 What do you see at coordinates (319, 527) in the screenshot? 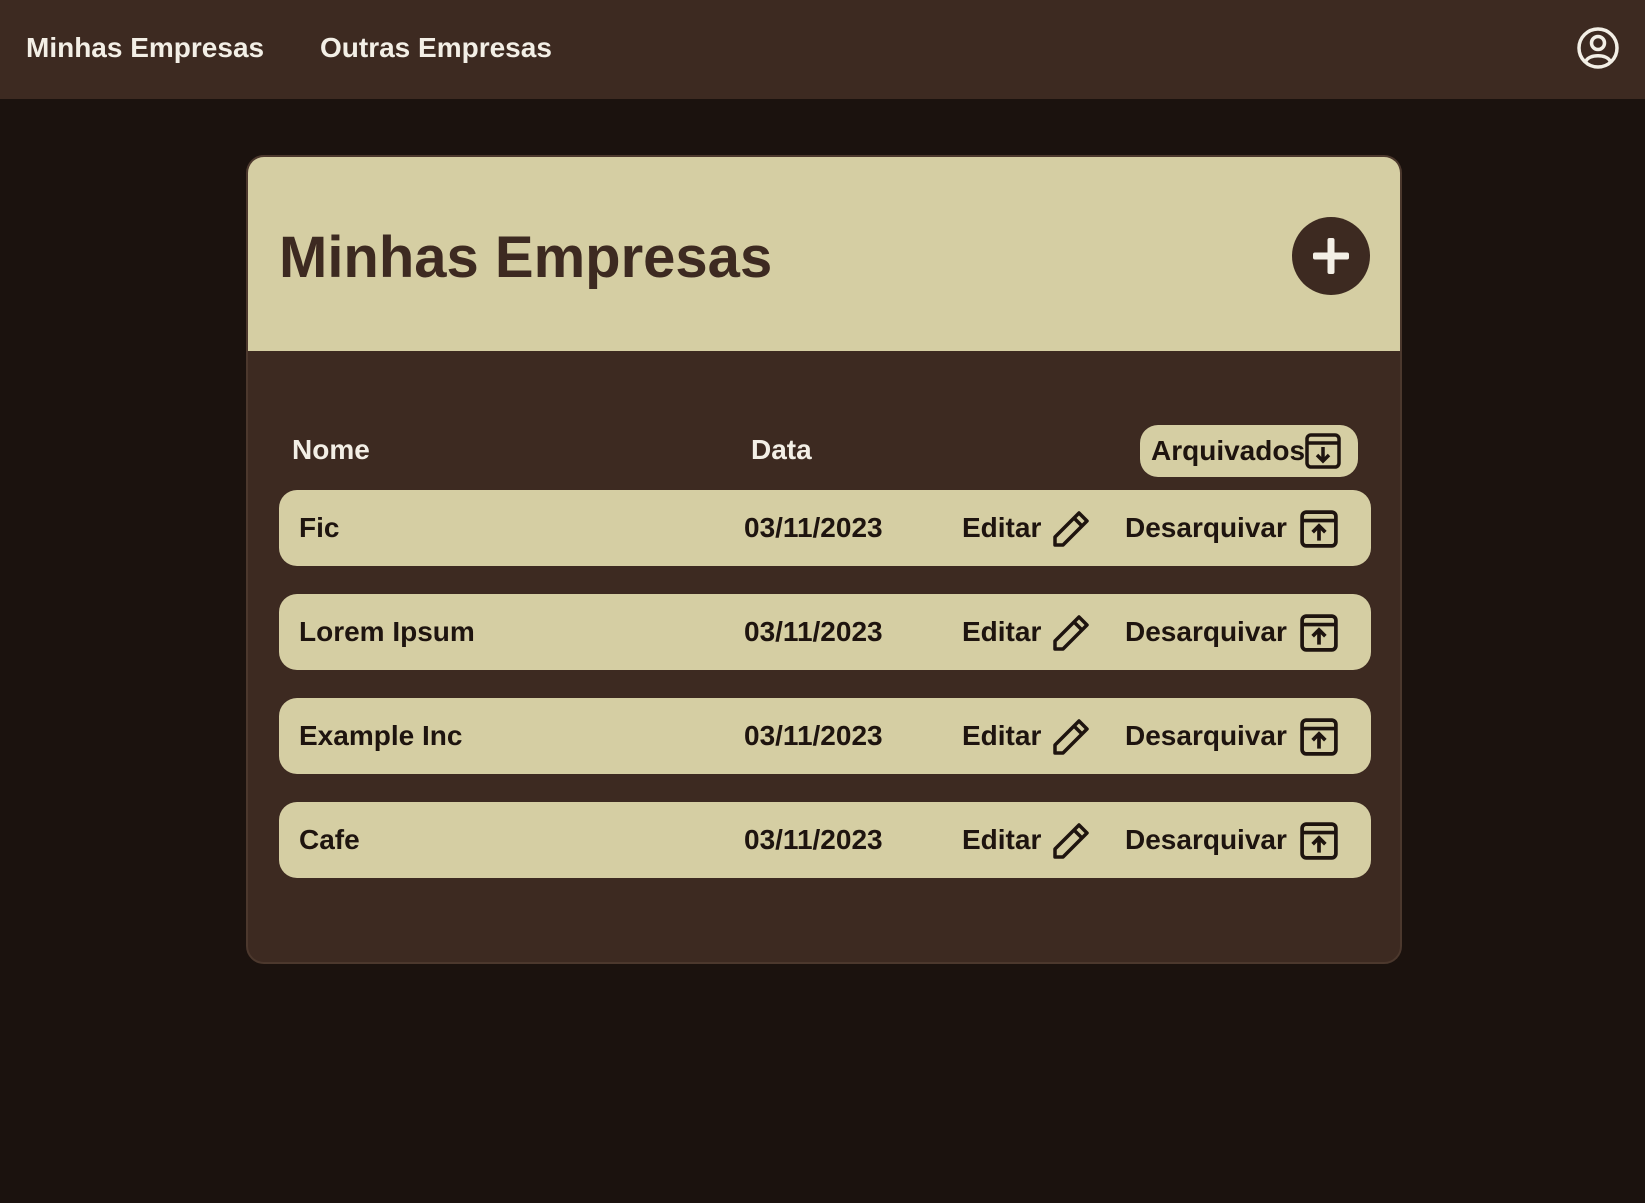
I see `company-name: Fic` at bounding box center [319, 527].